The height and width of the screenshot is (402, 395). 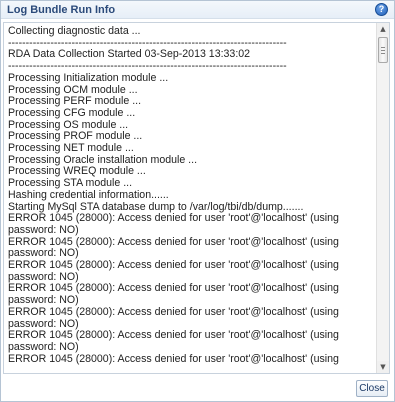 What do you see at coordinates (197, 10) in the screenshot?
I see `dialog-title-bar: Log Bundle Run Info ?` at bounding box center [197, 10].